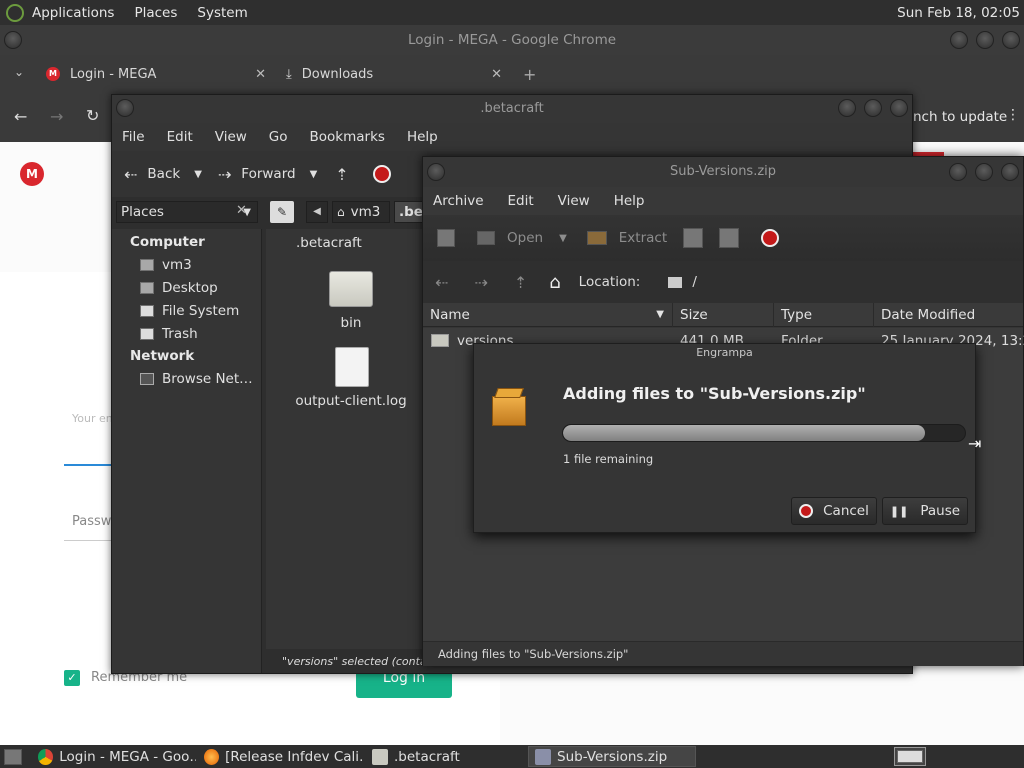 This screenshot has height=768, width=1024. I want to click on show-desktop-icon, so click(13, 756).